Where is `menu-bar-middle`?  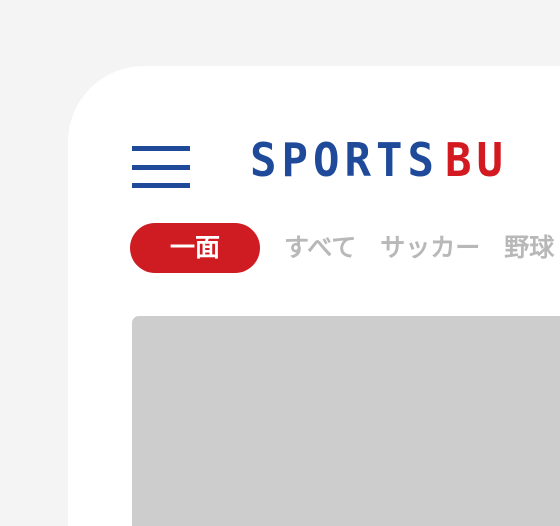 menu-bar-middle is located at coordinates (161, 167).